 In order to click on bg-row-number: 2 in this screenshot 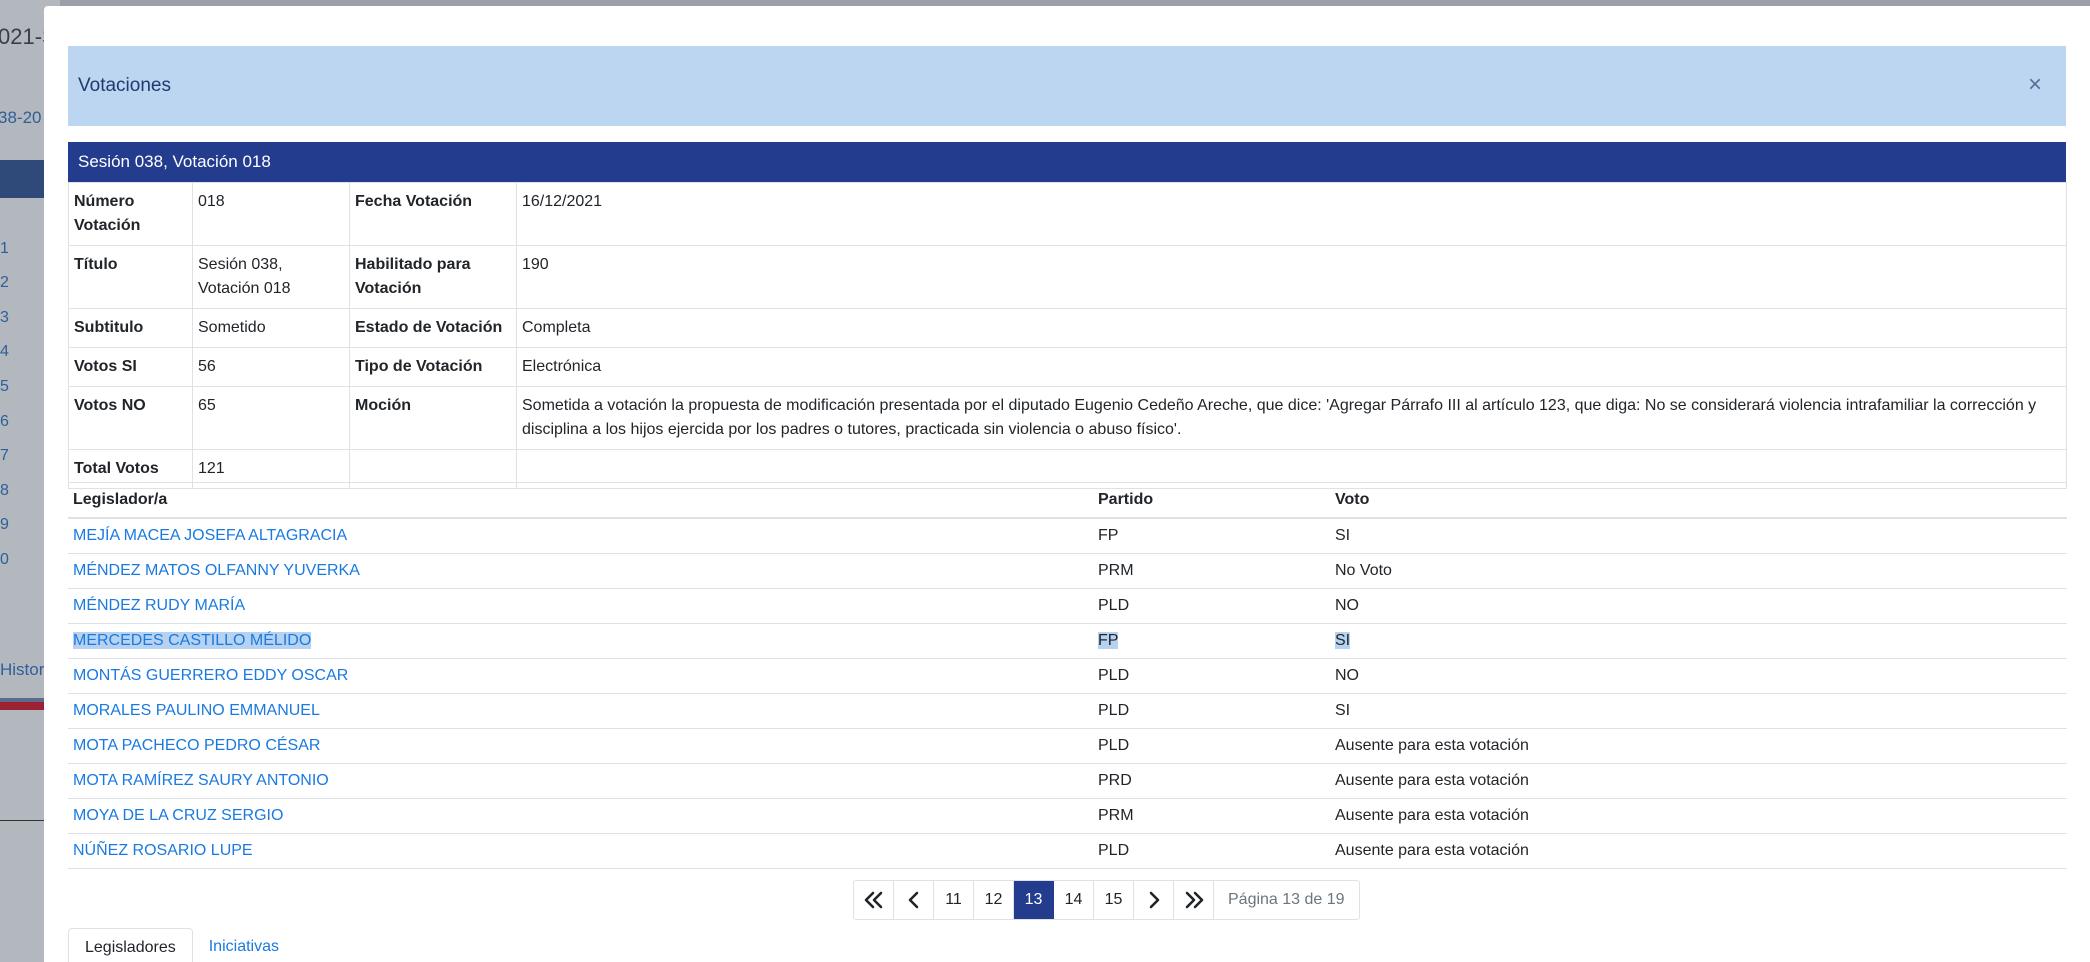, I will do `click(4, 282)`.